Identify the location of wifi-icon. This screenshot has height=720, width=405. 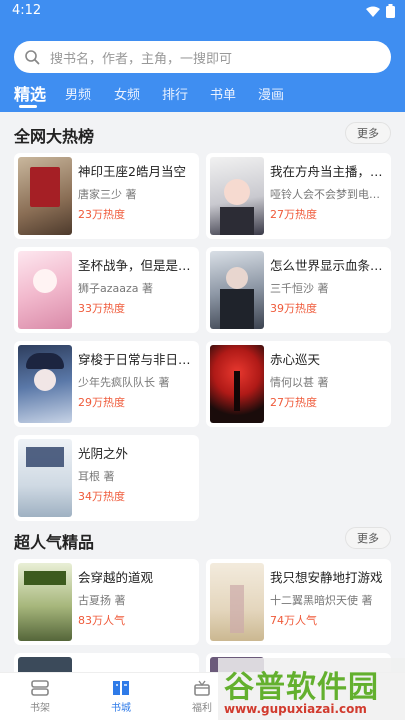
(373, 11).